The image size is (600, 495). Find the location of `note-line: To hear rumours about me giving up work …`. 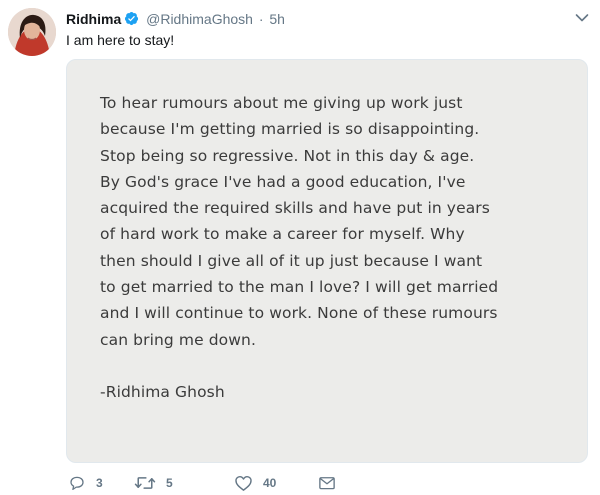

note-line: To hear rumours about me giving up work … is located at coordinates (281, 103).